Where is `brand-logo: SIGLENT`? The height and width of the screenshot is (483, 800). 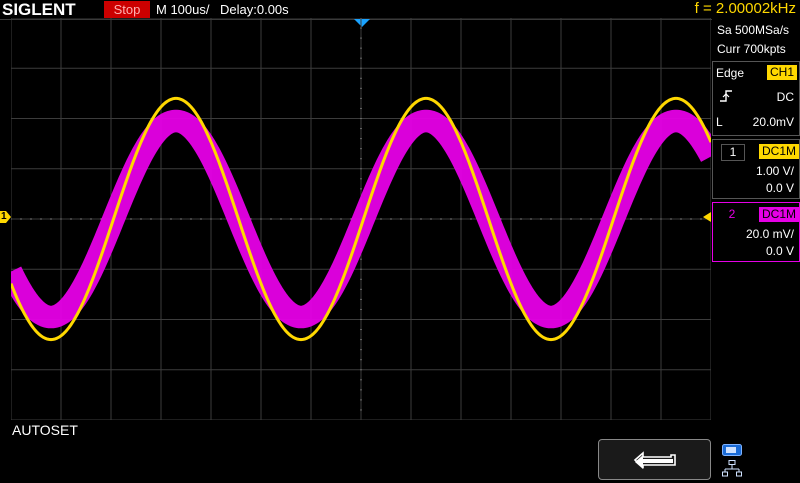 brand-logo: SIGLENT is located at coordinates (39, 9).